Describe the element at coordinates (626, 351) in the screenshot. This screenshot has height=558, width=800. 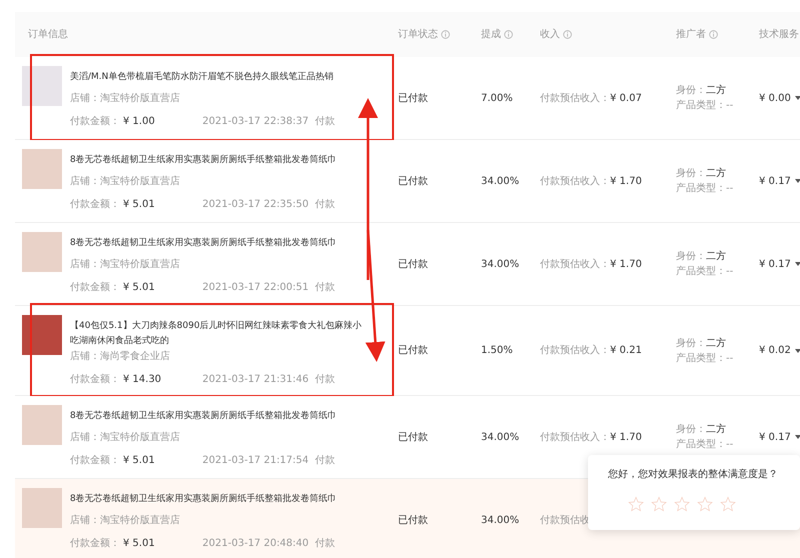
I see `income-value: ¥ 0.21` at that location.